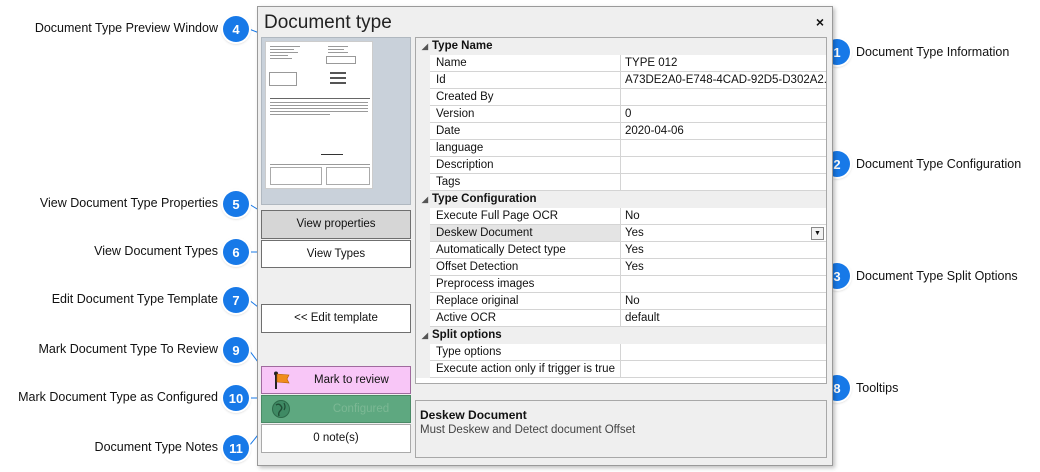 Image resolution: width=1040 pixels, height=472 pixels. Describe the element at coordinates (336, 254) in the screenshot. I see `view-types-button: View Types` at that location.